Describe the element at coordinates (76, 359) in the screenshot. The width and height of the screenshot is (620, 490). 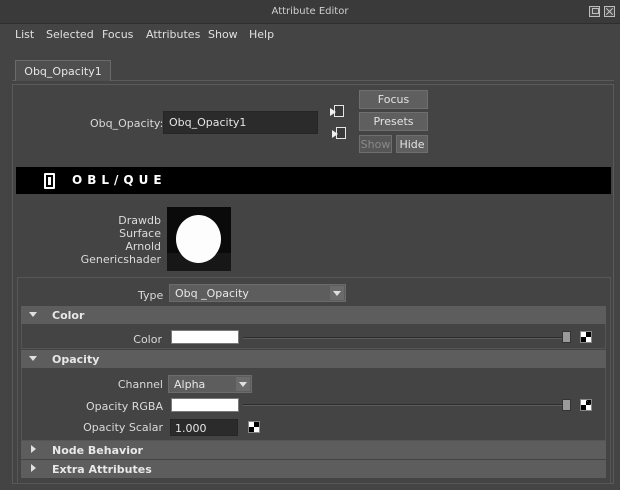
I see `section-opacity-title: Opacity` at that location.